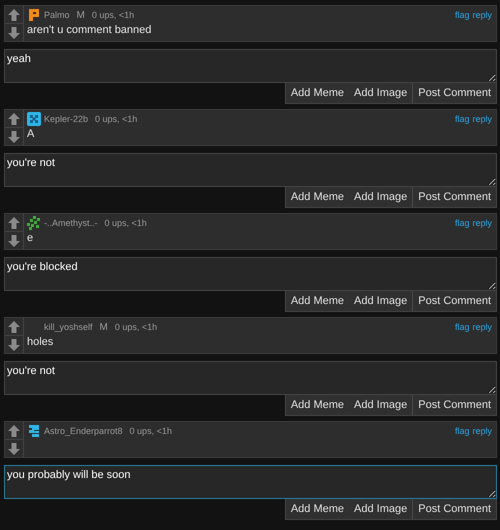 The image size is (500, 530). What do you see at coordinates (57, 15) in the screenshot?
I see `username-link: Palmo` at bounding box center [57, 15].